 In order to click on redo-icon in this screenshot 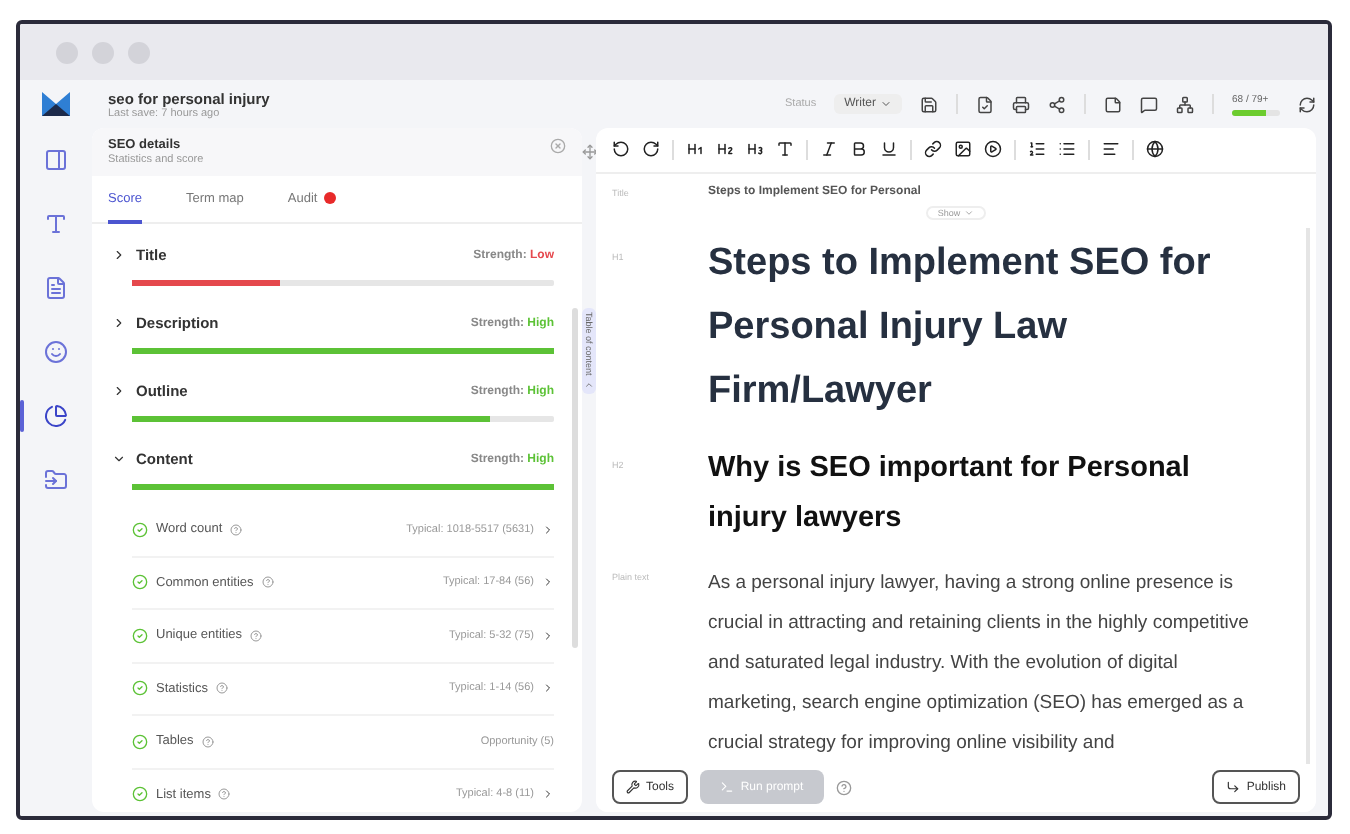, I will do `click(651, 149)`.